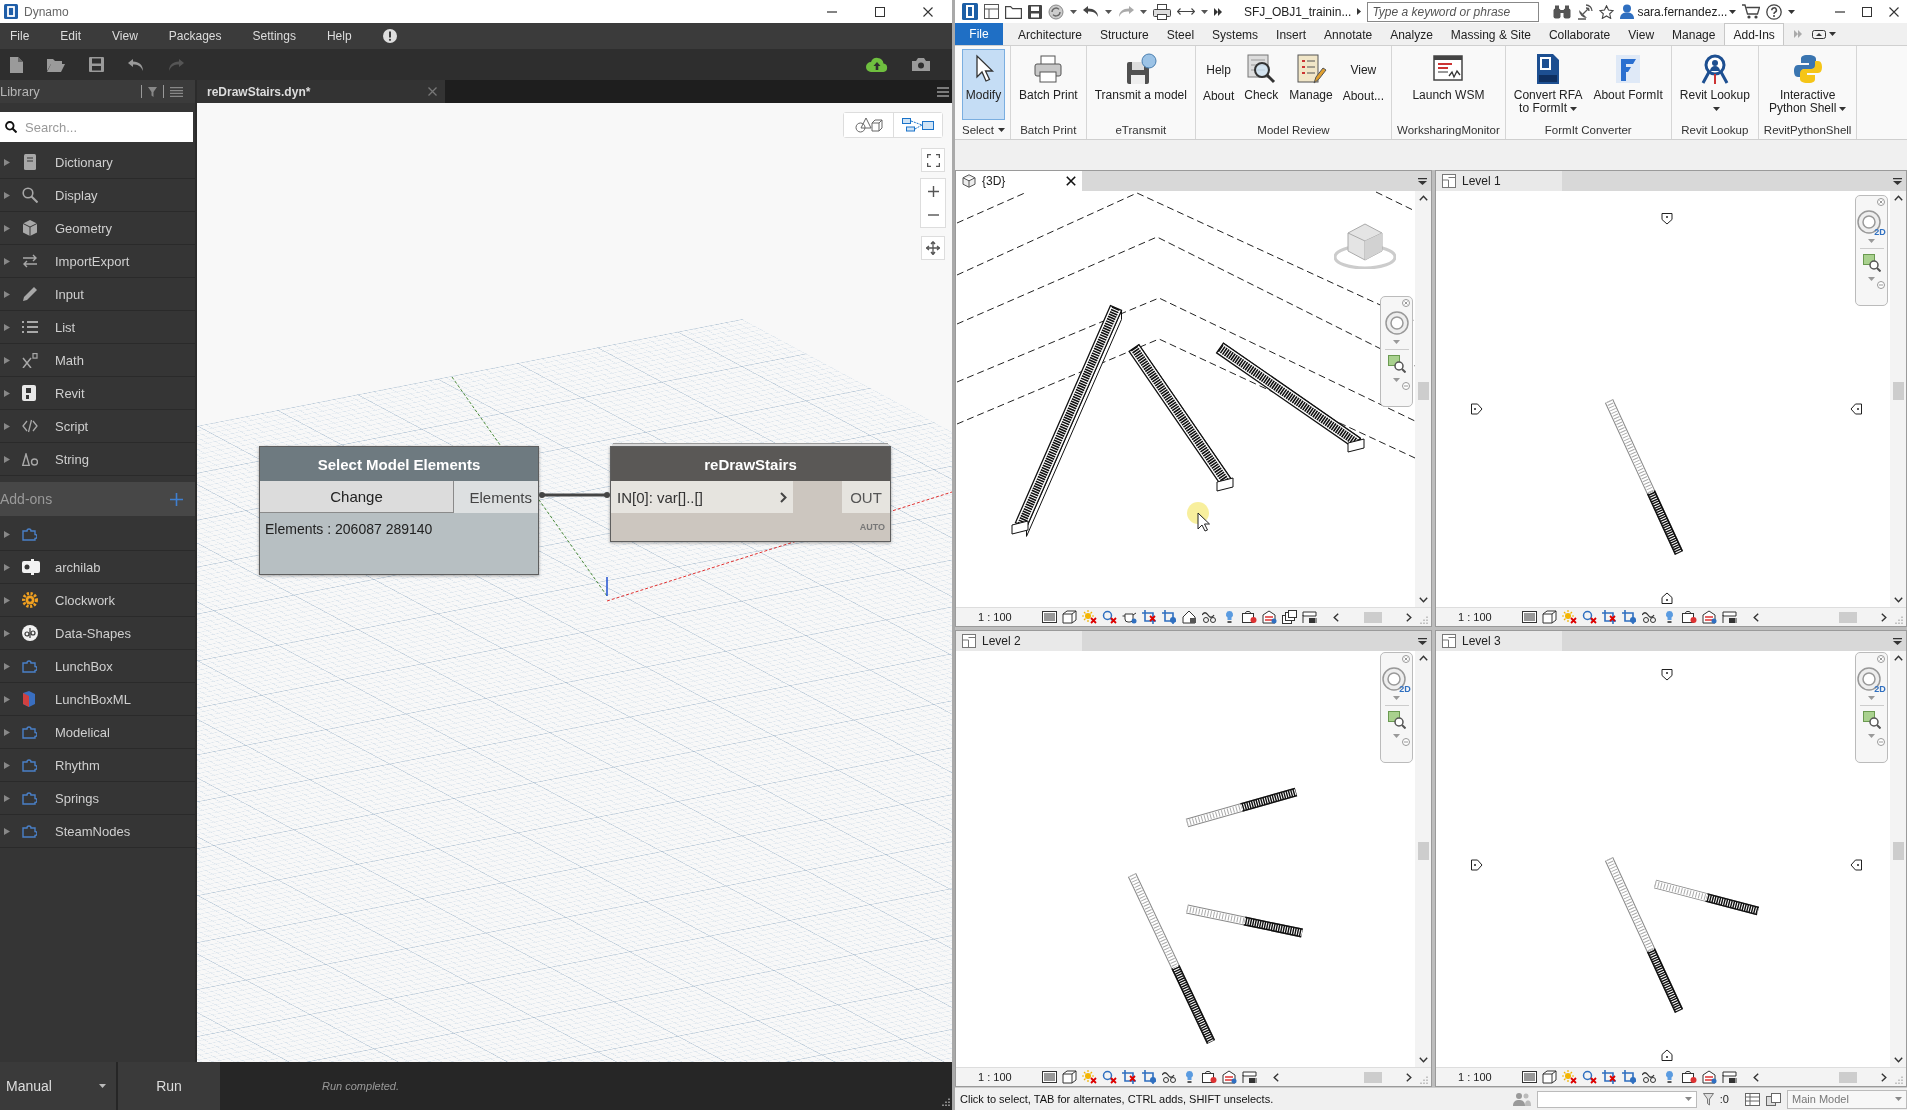 The height and width of the screenshot is (1110, 1907). What do you see at coordinates (1140, 84) in the screenshot?
I see `ribbon-button: Transmit a model` at bounding box center [1140, 84].